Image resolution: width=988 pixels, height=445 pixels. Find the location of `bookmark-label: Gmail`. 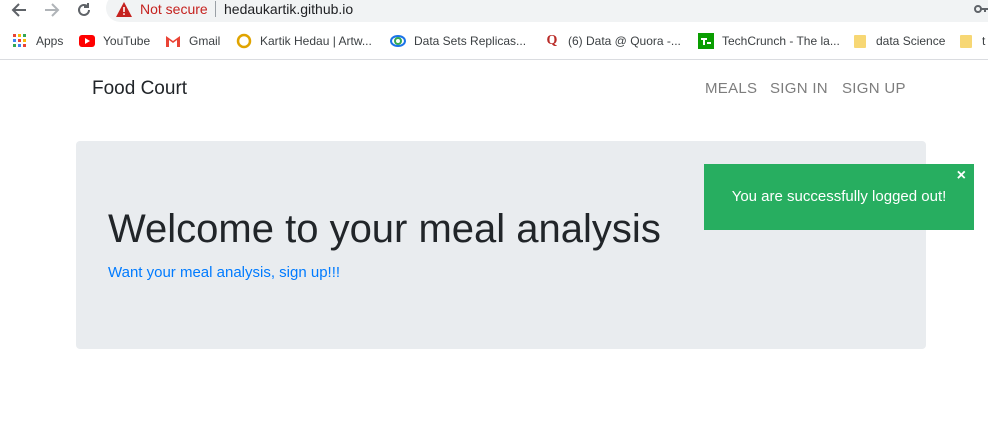

bookmark-label: Gmail is located at coordinates (205, 41).